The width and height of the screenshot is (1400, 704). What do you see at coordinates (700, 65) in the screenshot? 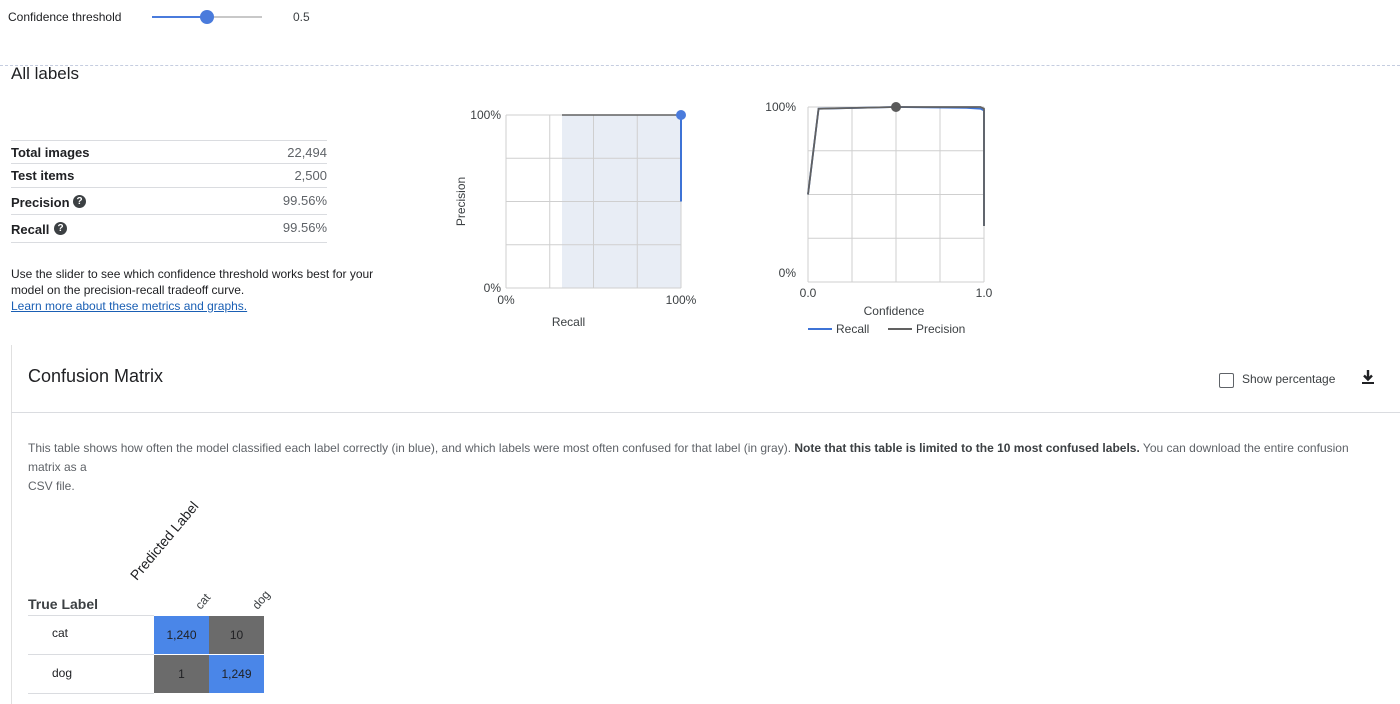
I see `section-divider` at bounding box center [700, 65].